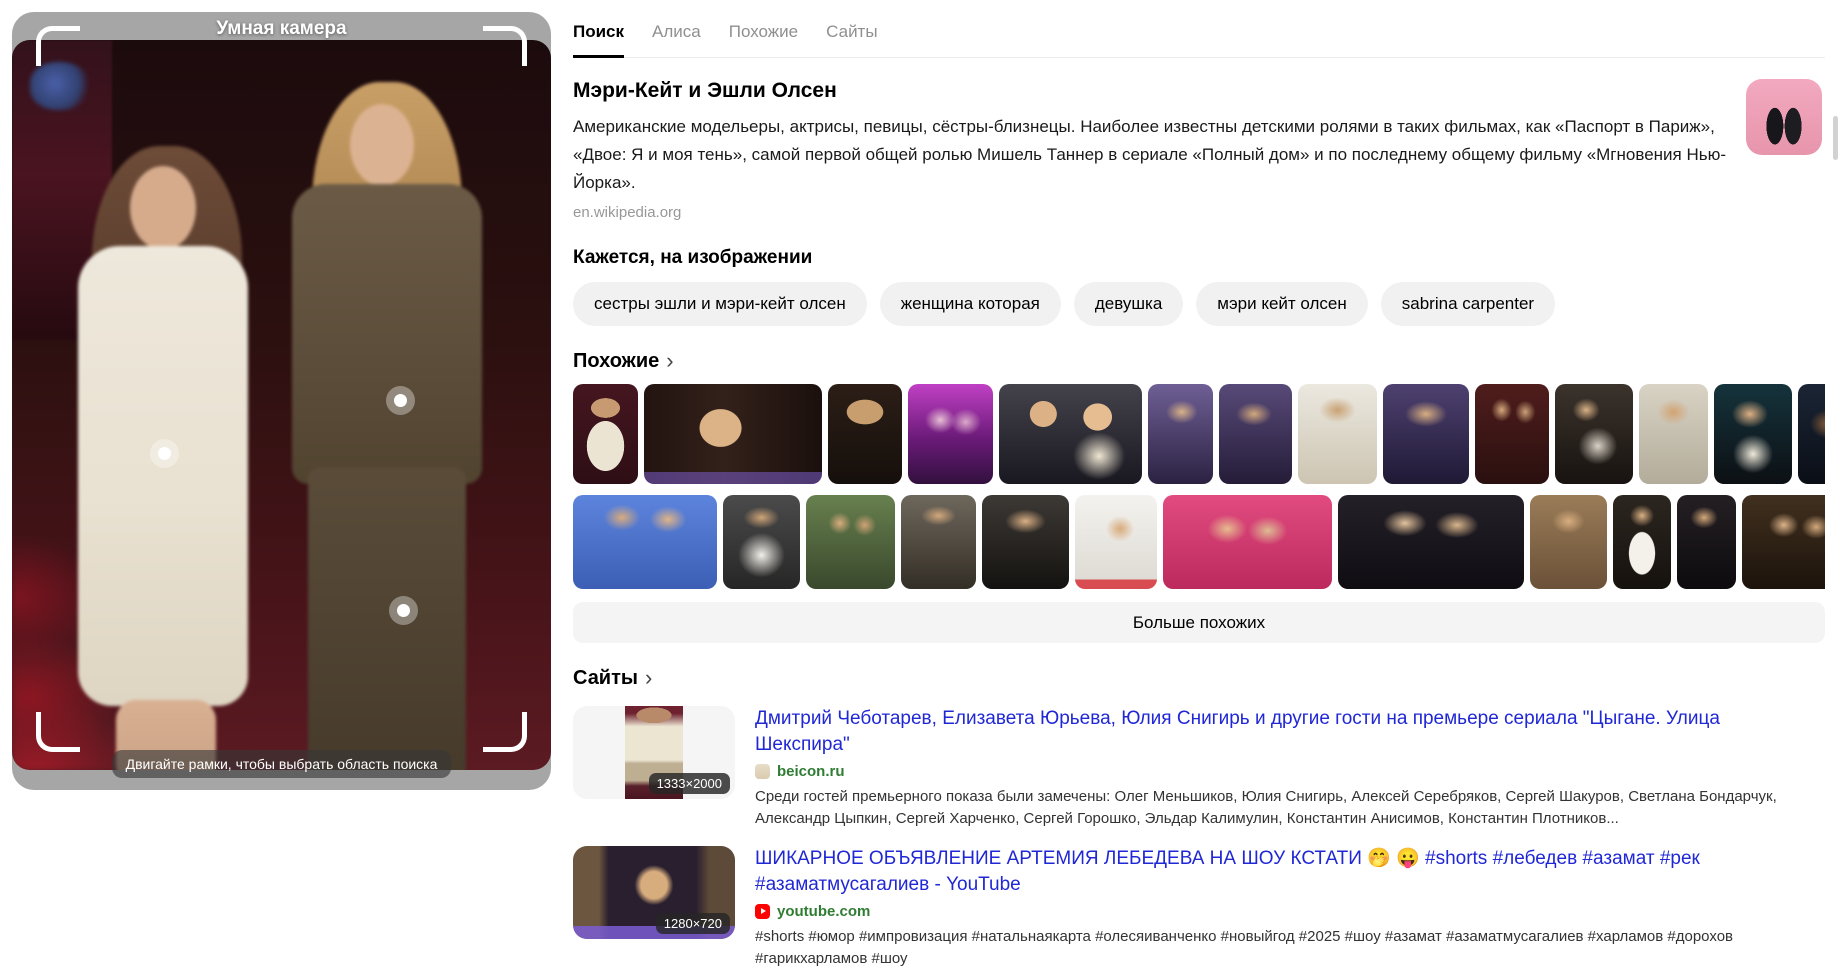 The width and height of the screenshot is (1841, 970). What do you see at coordinates (1290, 771) in the screenshot?
I see `result-domain-row: beicon.ru` at bounding box center [1290, 771].